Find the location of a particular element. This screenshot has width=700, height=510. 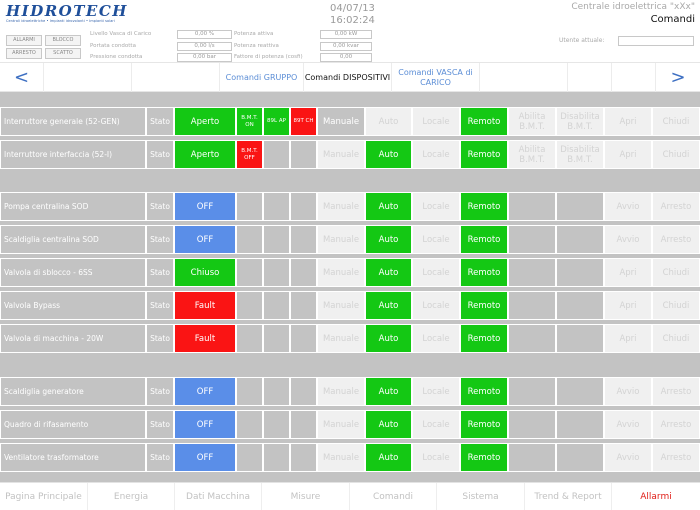

status-indicator: 89L AP is located at coordinates (276, 121).